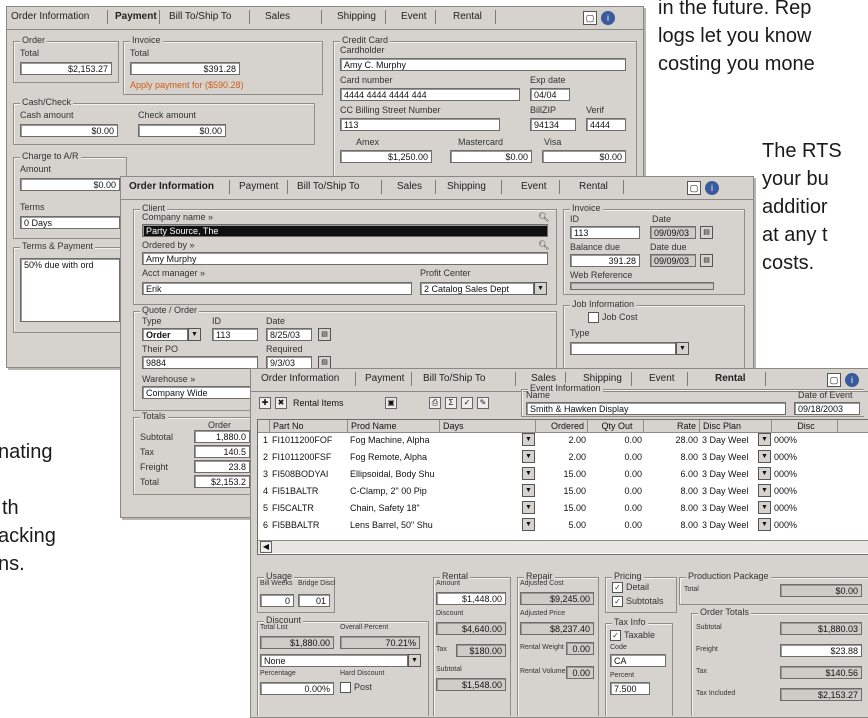 The width and height of the screenshot is (868, 718). What do you see at coordinates (266, 547) in the screenshot?
I see `scroll-left-icon: ◀` at bounding box center [266, 547].